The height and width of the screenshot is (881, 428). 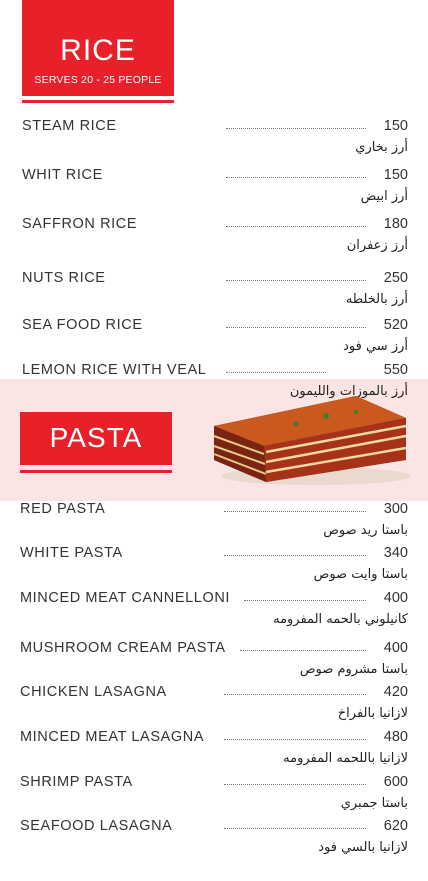 What do you see at coordinates (395, 224) in the screenshot?
I see `item-price: 180` at bounding box center [395, 224].